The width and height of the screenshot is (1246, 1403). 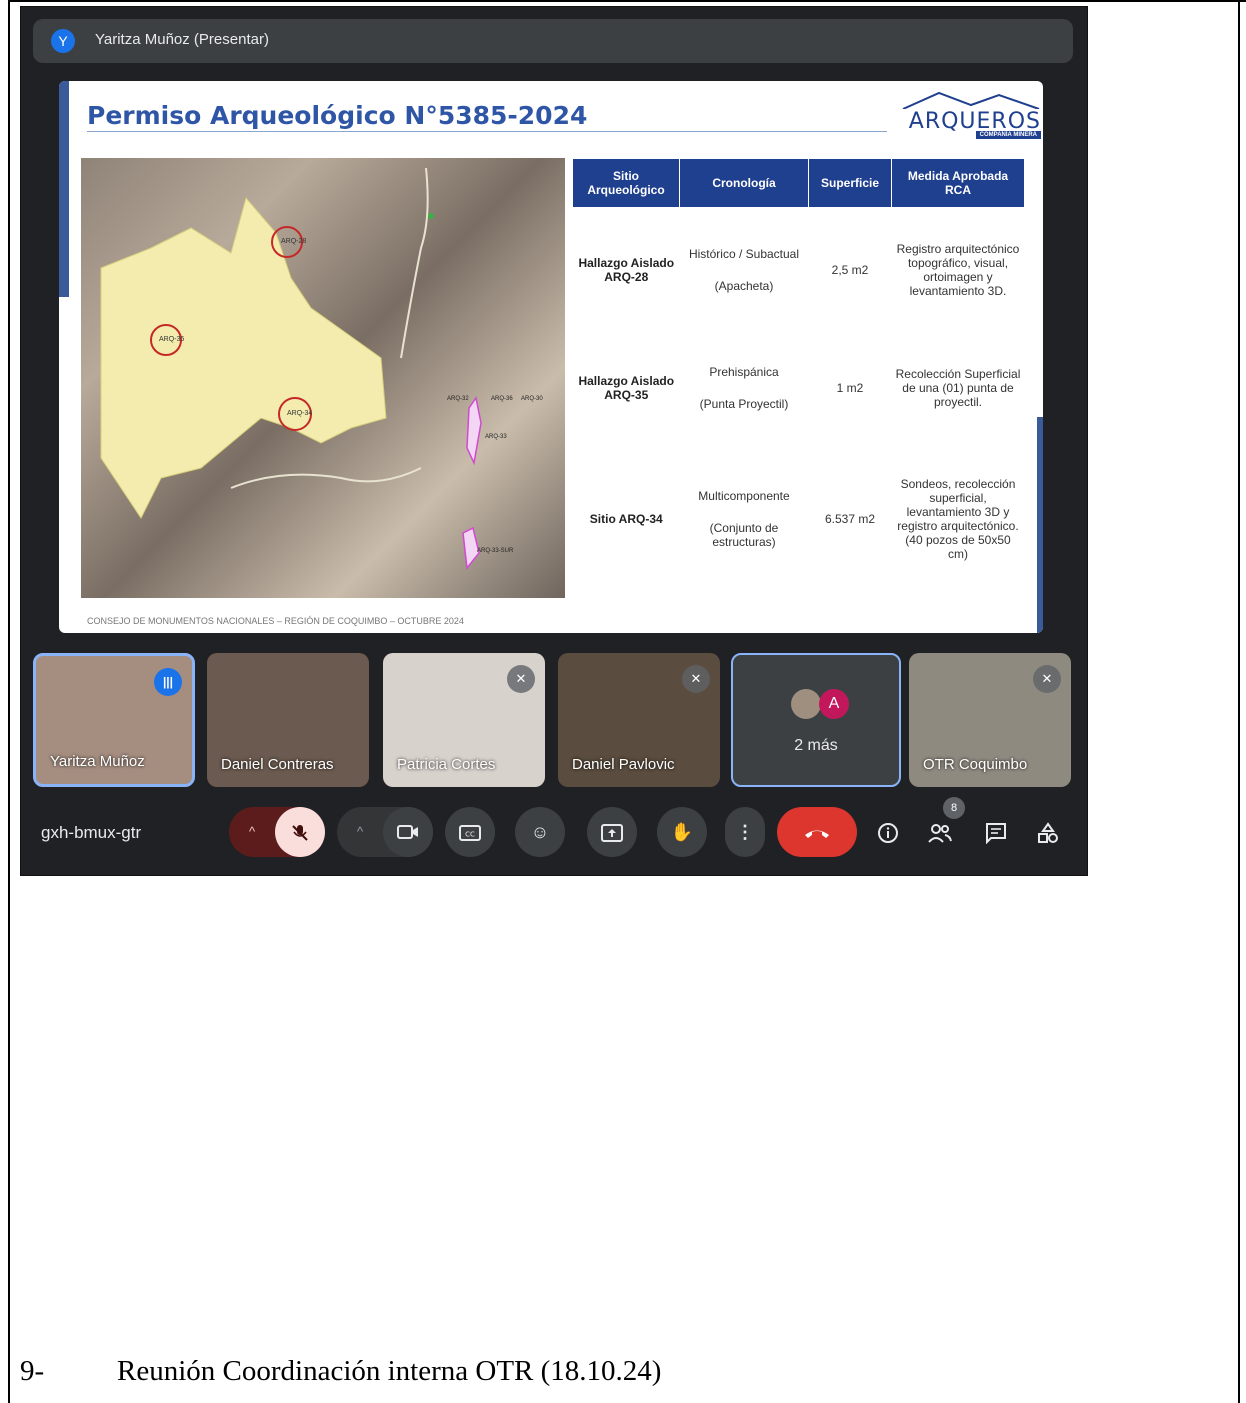 What do you see at coordinates (64, 189) in the screenshot?
I see `slide-accent-bar` at bounding box center [64, 189].